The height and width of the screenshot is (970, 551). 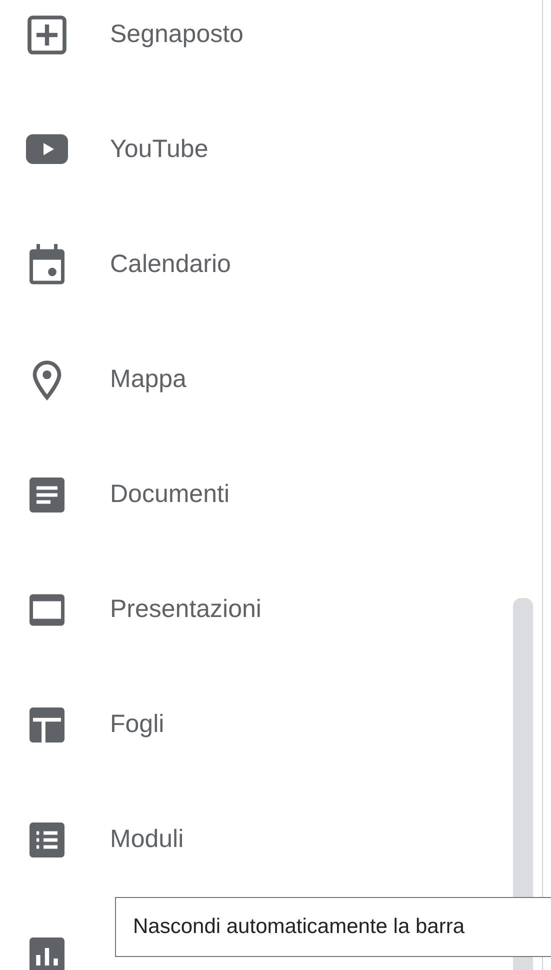 What do you see at coordinates (250, 724) in the screenshot?
I see `menu-item: Fogli` at bounding box center [250, 724].